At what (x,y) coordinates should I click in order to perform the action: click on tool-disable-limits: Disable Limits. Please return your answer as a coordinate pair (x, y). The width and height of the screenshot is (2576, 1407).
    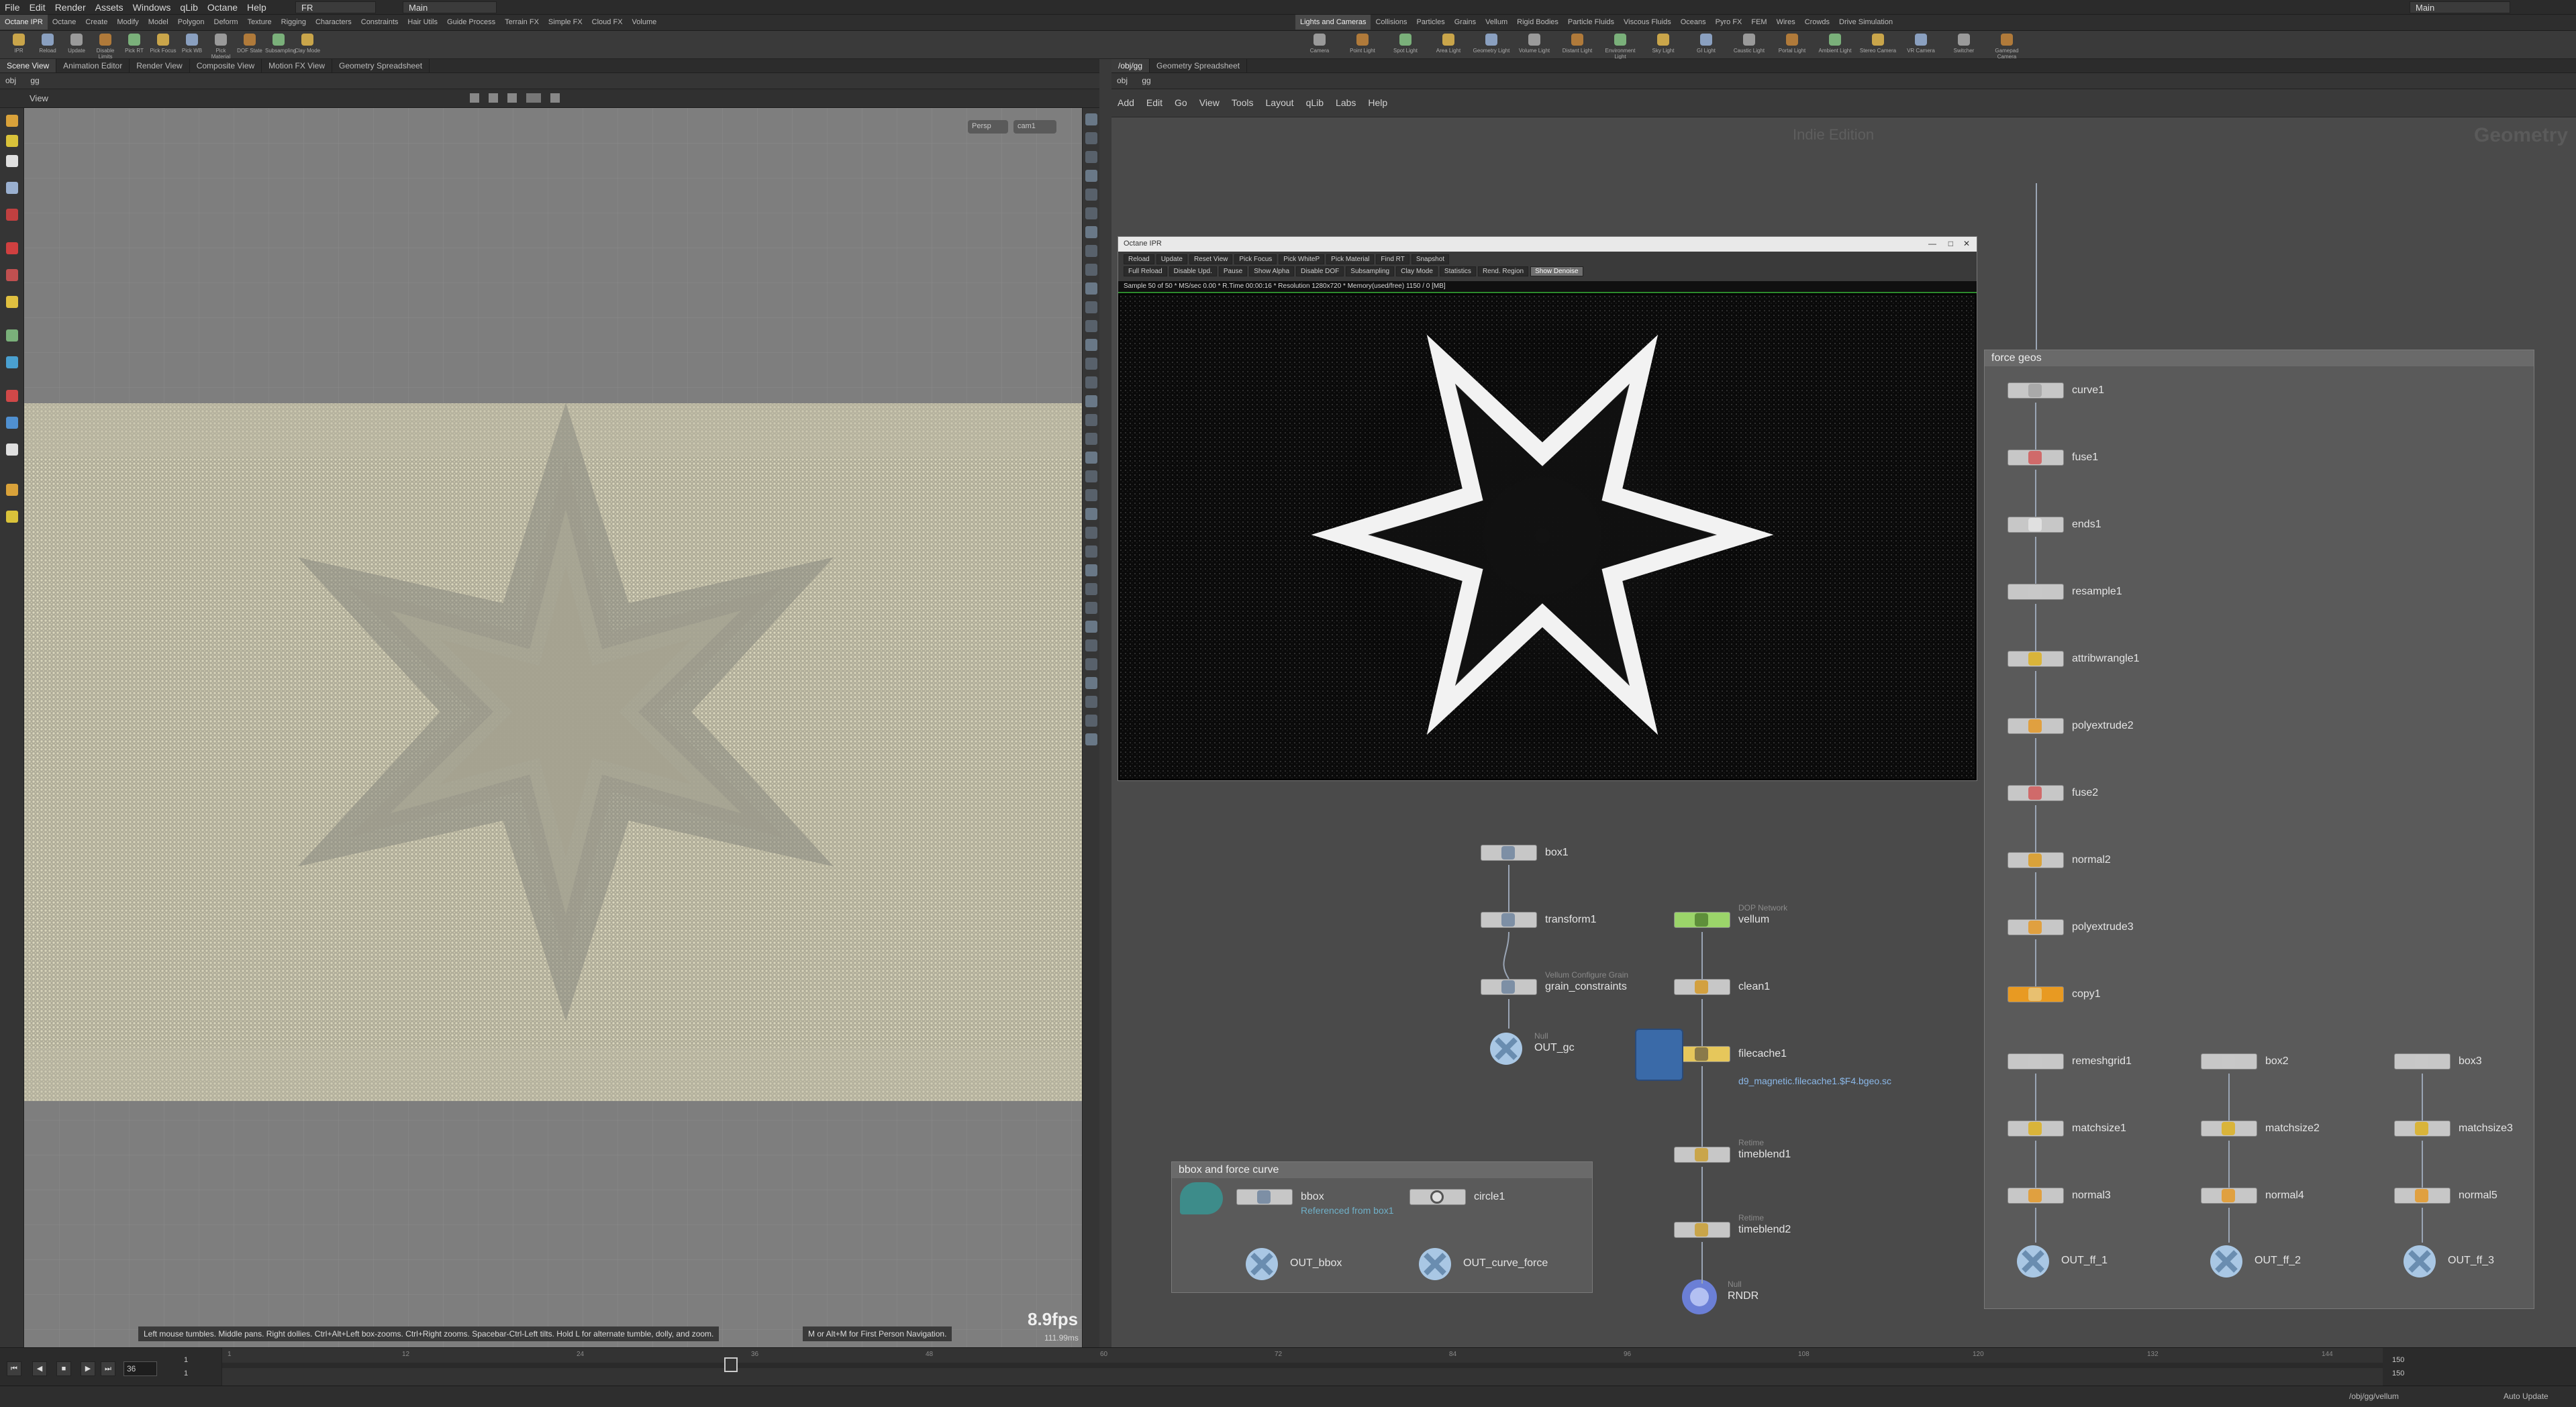
    Looking at the image, I should click on (105, 47).